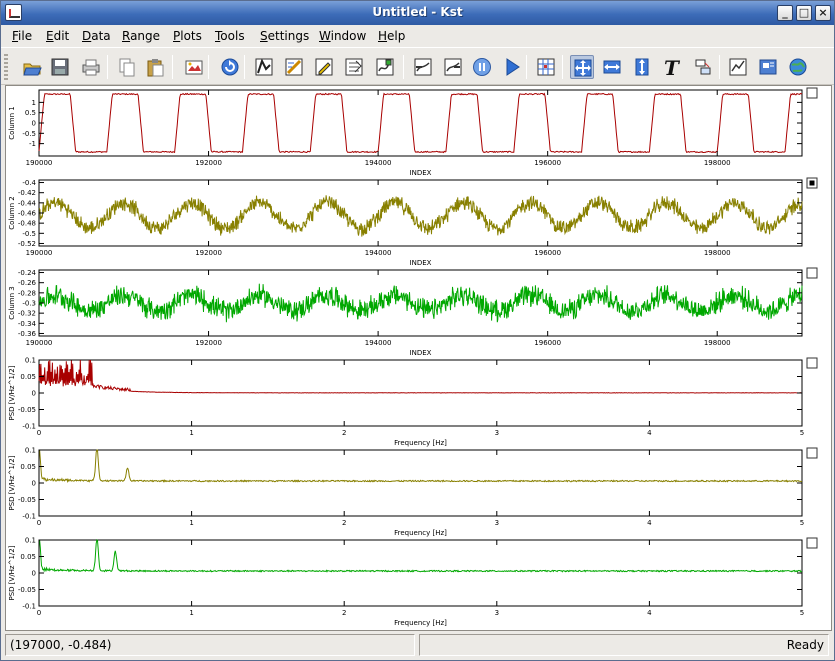 The height and width of the screenshot is (661, 835). I want to click on text-label-button: T, so click(672, 67).